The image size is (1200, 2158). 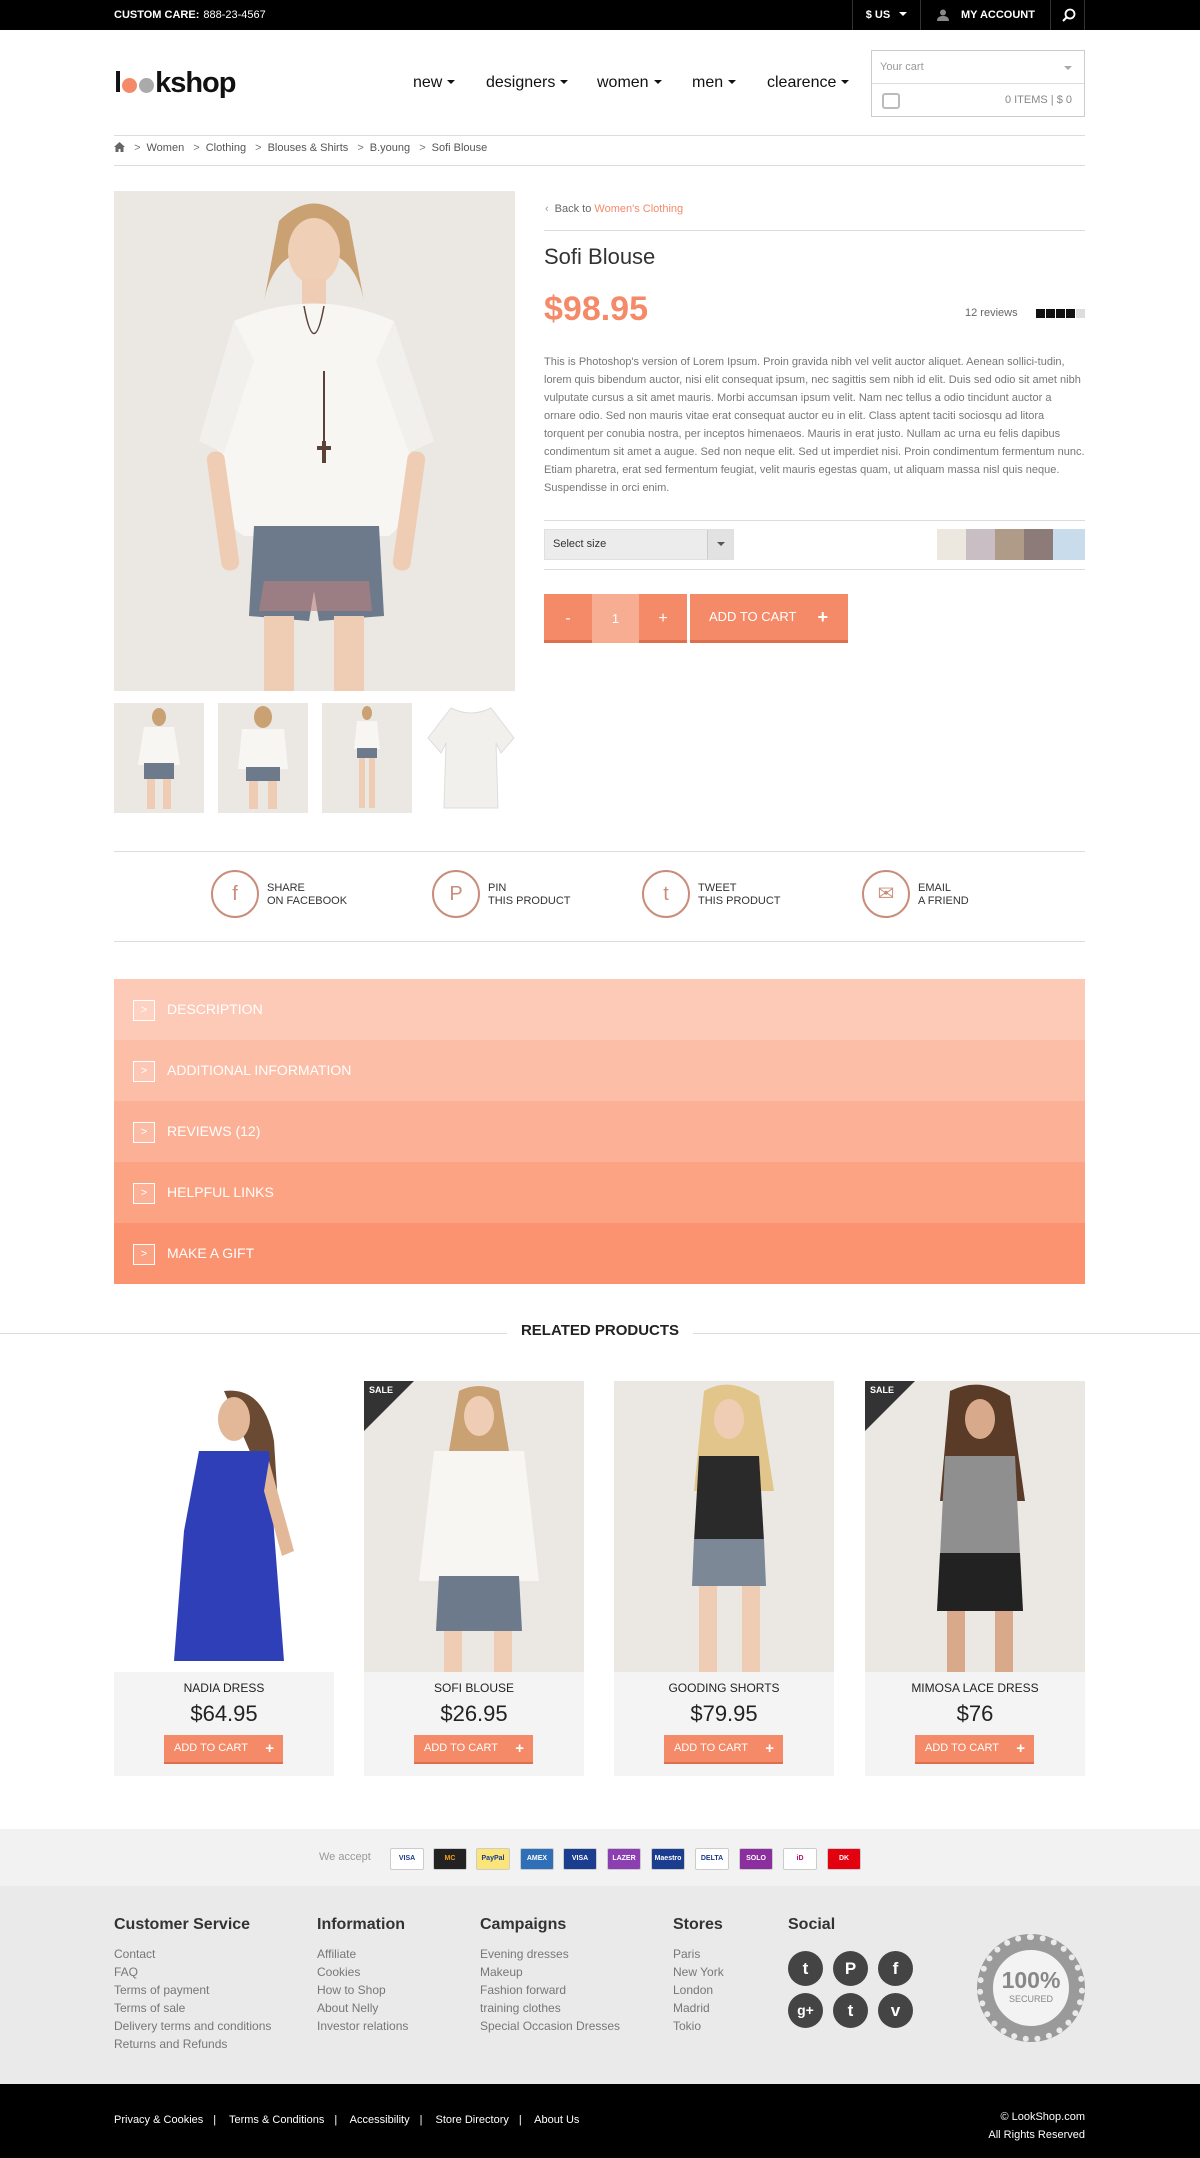 I want to click on related-product-card: NADIA DRESS $64.95 ADD TO CART +, so click(x=224, y=1578).